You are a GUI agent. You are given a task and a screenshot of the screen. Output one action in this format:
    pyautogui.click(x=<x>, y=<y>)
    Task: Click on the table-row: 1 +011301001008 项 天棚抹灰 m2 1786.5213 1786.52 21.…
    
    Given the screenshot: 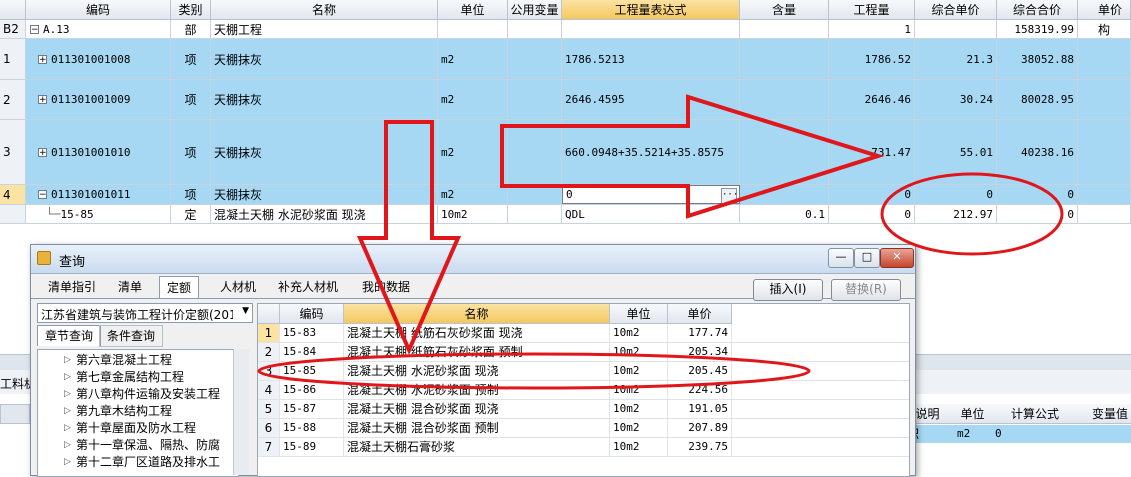 What is the action you would take?
    pyautogui.click(x=565, y=59)
    